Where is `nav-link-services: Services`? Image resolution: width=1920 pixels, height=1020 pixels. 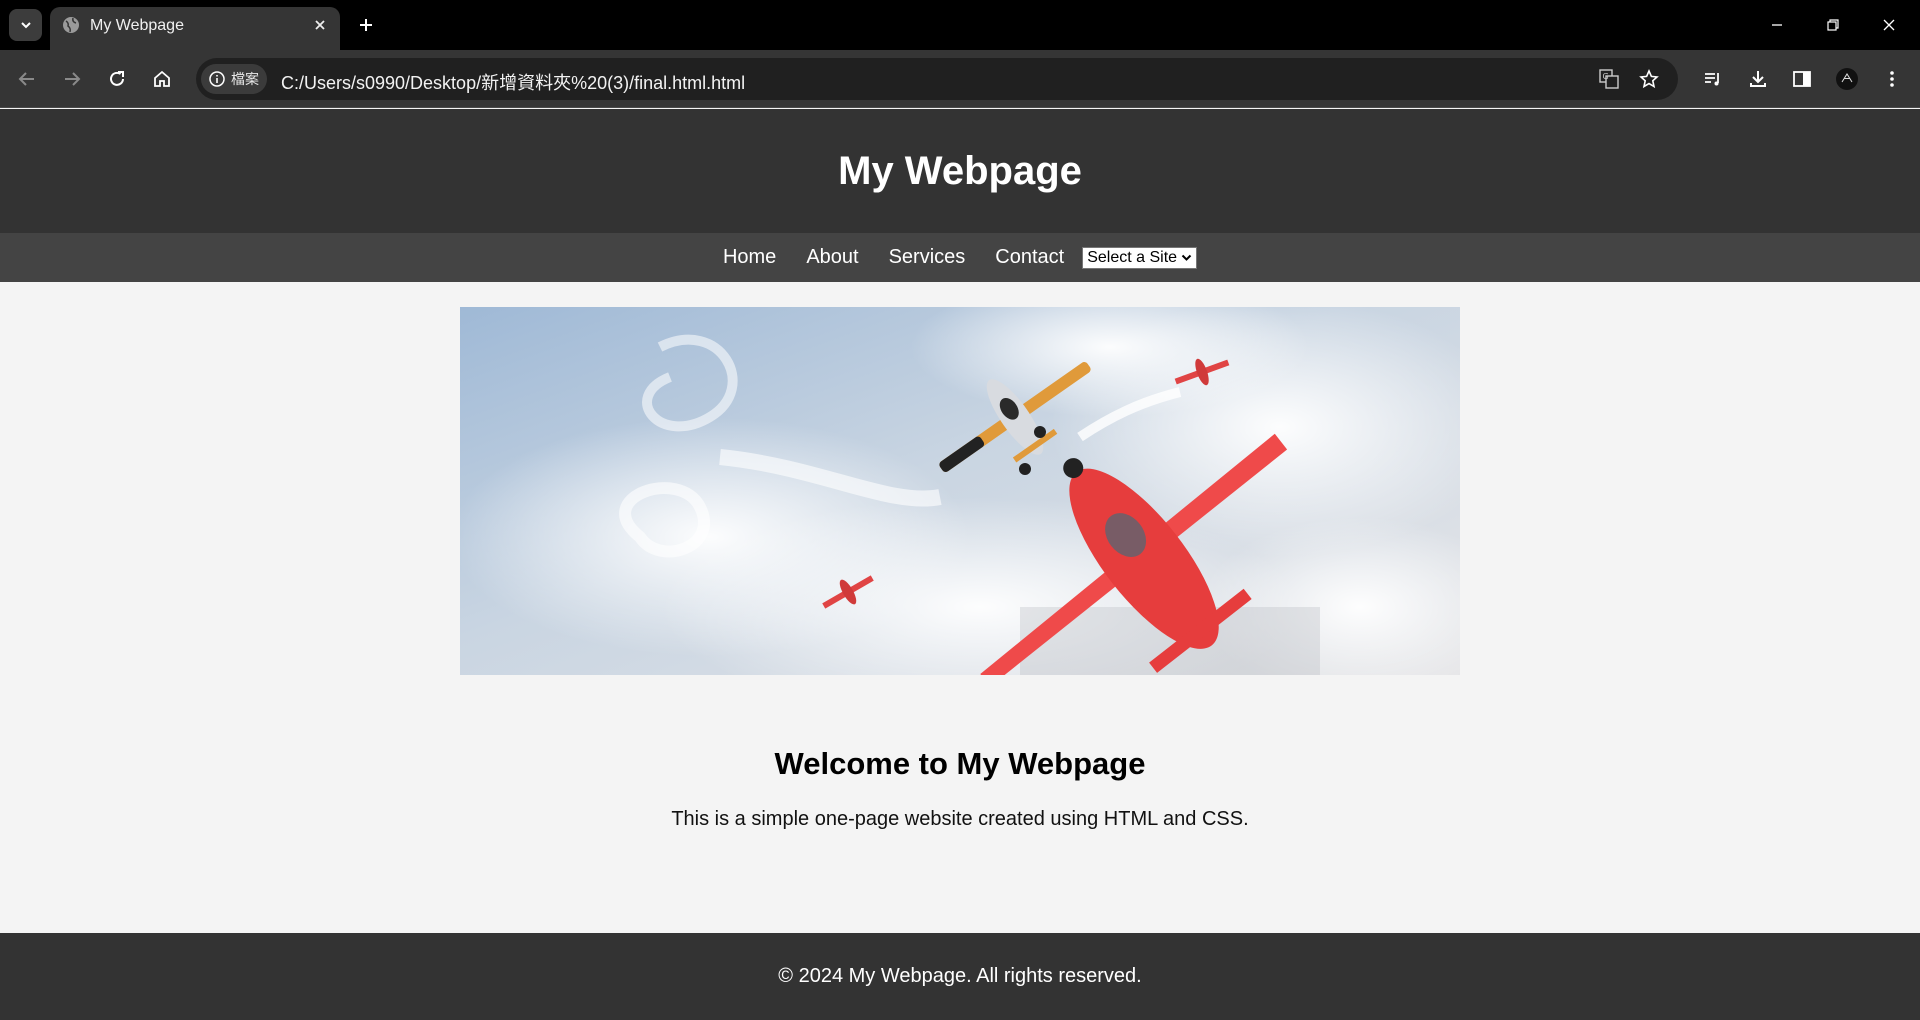 nav-link-services: Services is located at coordinates (927, 257).